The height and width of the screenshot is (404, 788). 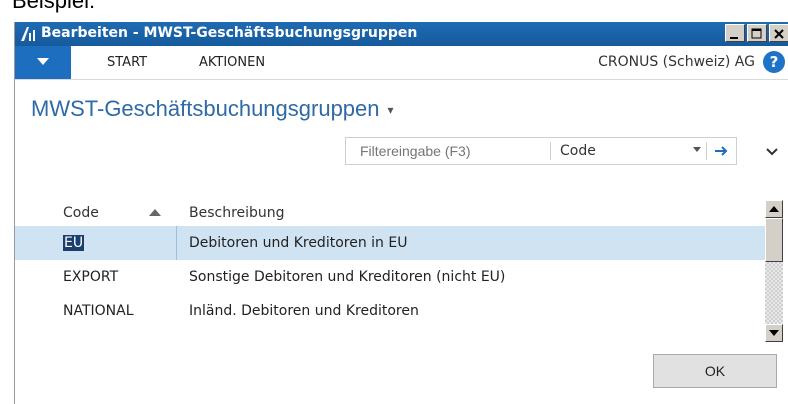 I want to click on close-icon, so click(x=779, y=34).